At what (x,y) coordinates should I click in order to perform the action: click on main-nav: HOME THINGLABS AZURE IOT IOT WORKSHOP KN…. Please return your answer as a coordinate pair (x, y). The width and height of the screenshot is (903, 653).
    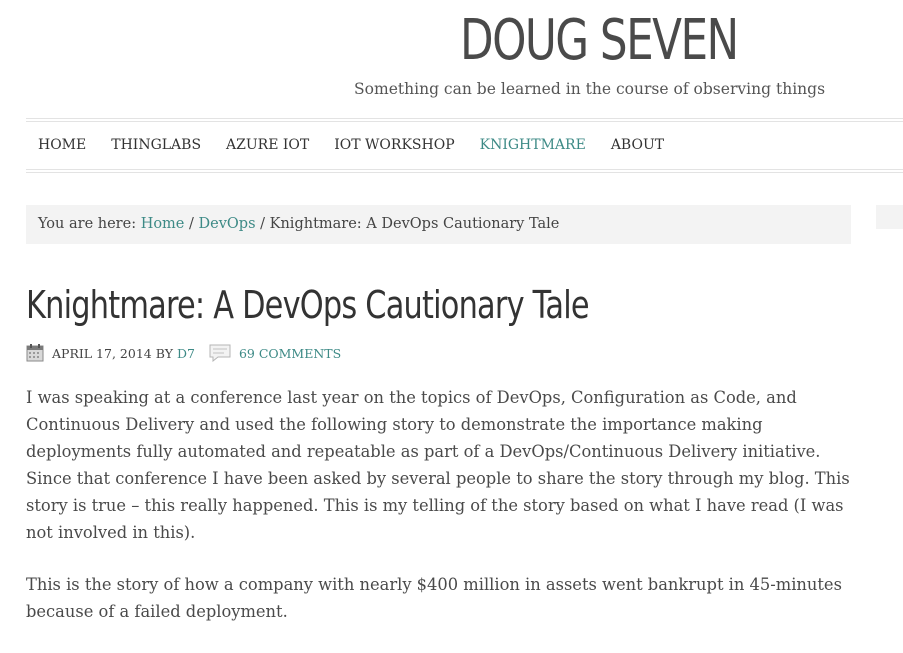
    Looking at the image, I should click on (464, 145).